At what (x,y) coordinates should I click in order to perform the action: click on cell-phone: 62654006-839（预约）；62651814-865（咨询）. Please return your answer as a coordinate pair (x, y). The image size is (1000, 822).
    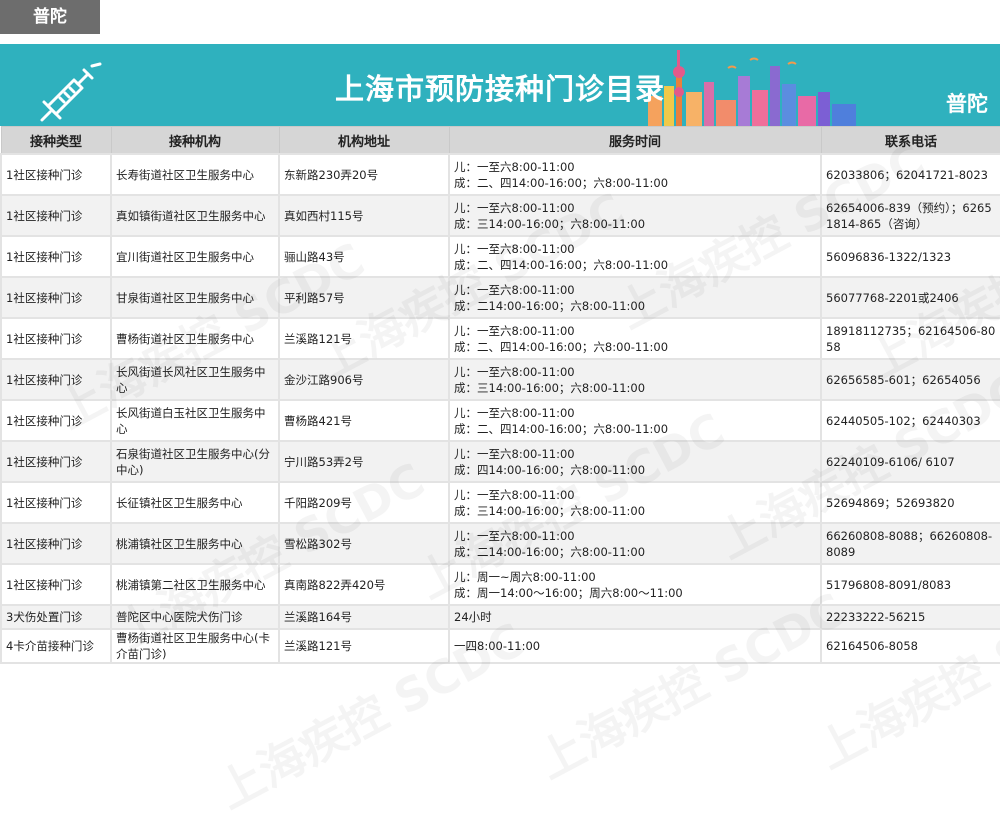
    Looking at the image, I should click on (910, 215).